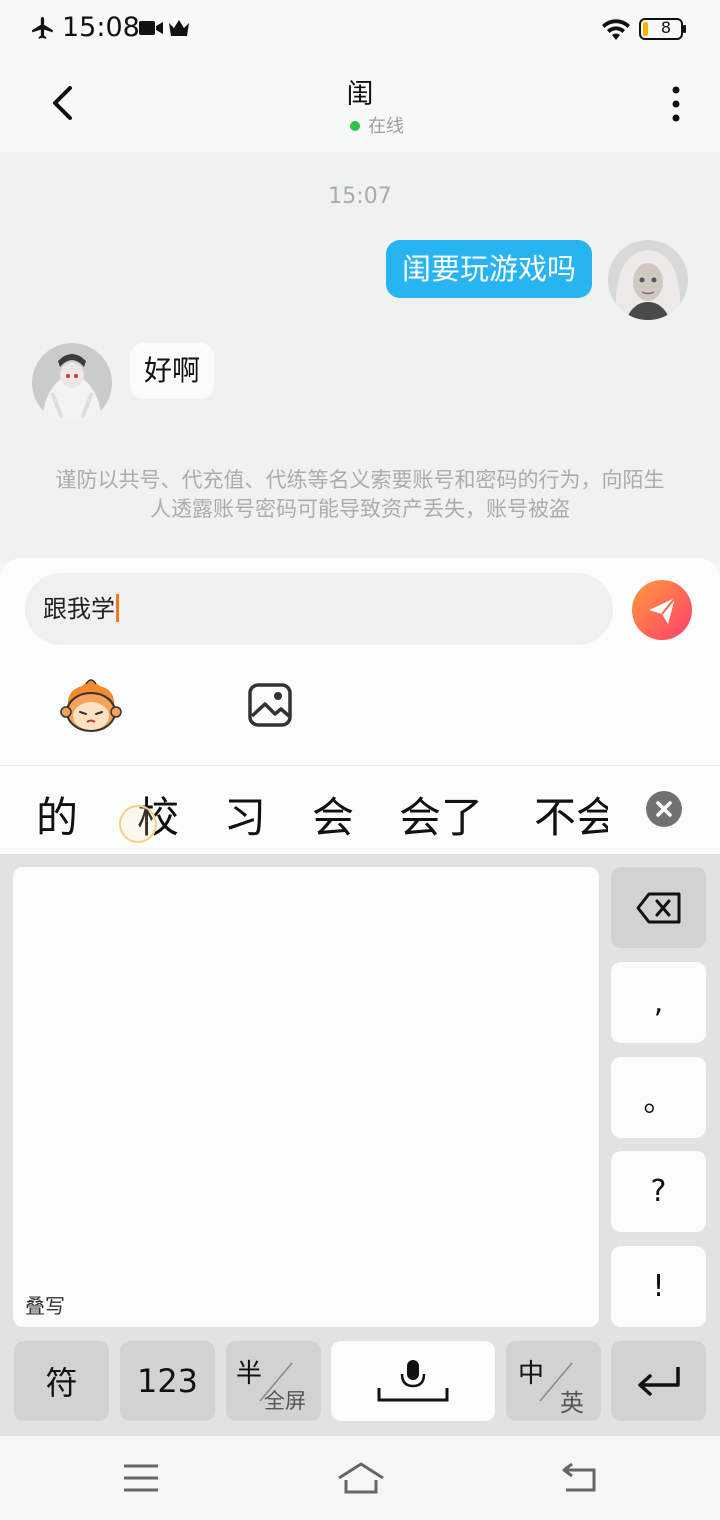  I want to click on handwriting-mode-label: 叠写, so click(45, 1306).